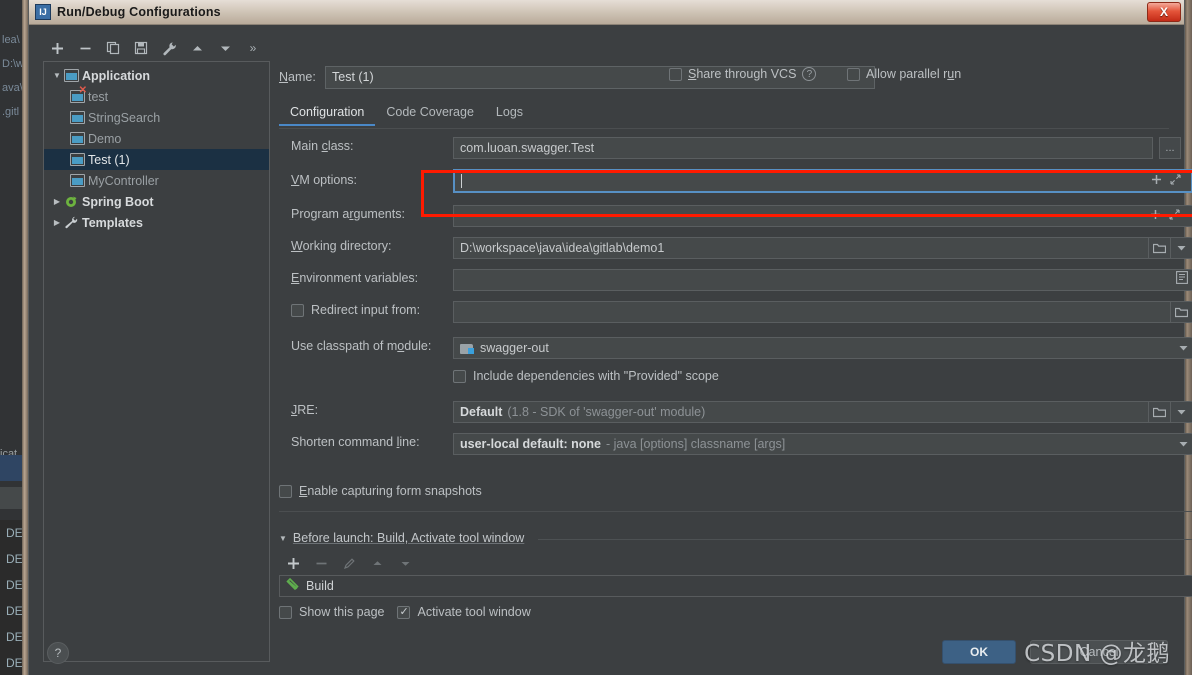  I want to click on environment-variables-input, so click(822, 280).